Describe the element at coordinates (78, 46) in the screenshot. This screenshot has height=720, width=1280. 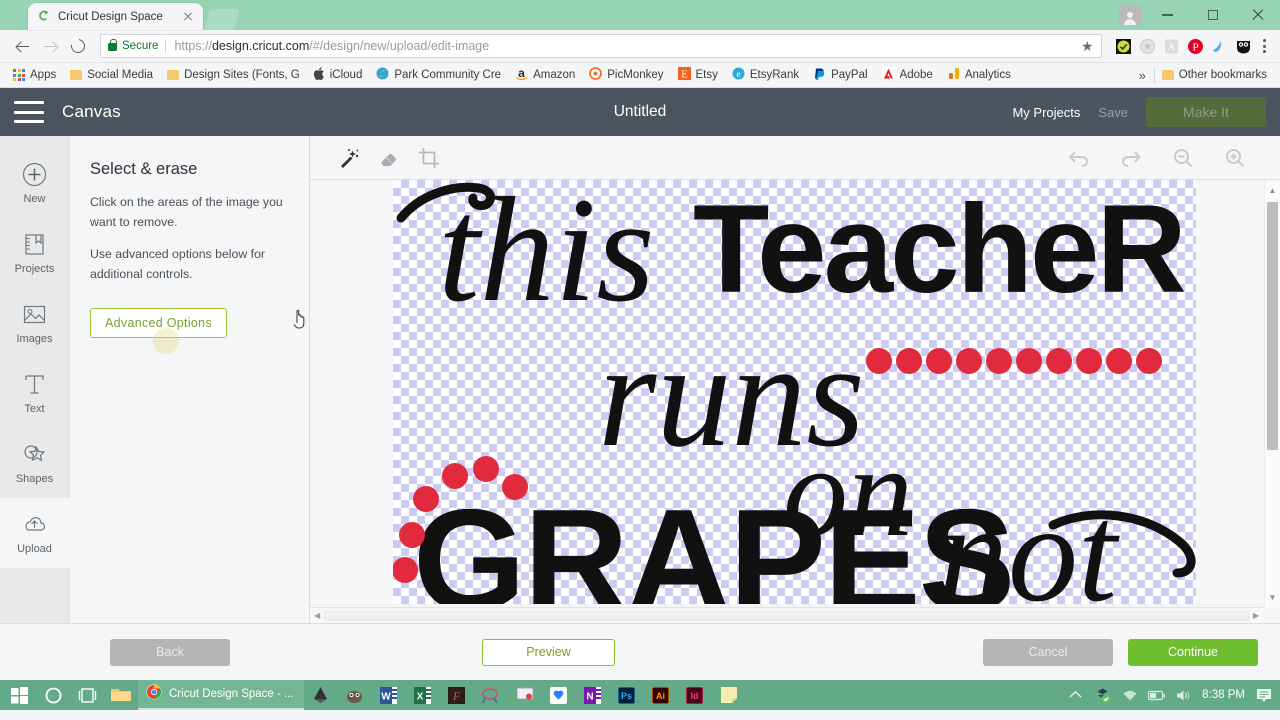
I see `reload-button` at that location.